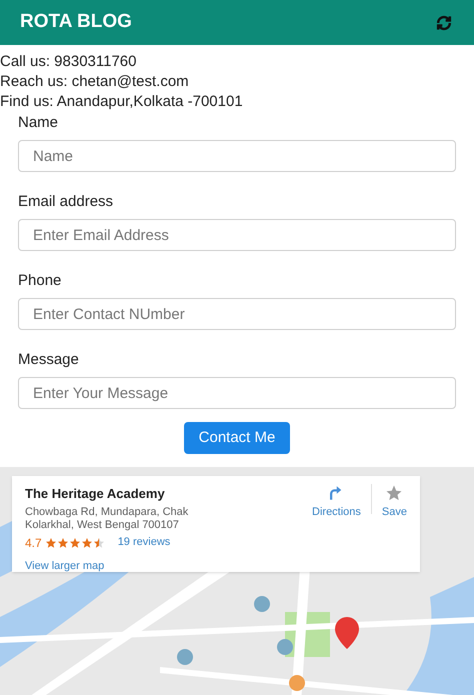 The image size is (474, 695). Describe the element at coordinates (237, 393) in the screenshot. I see `input-field: Enter Your Message` at that location.